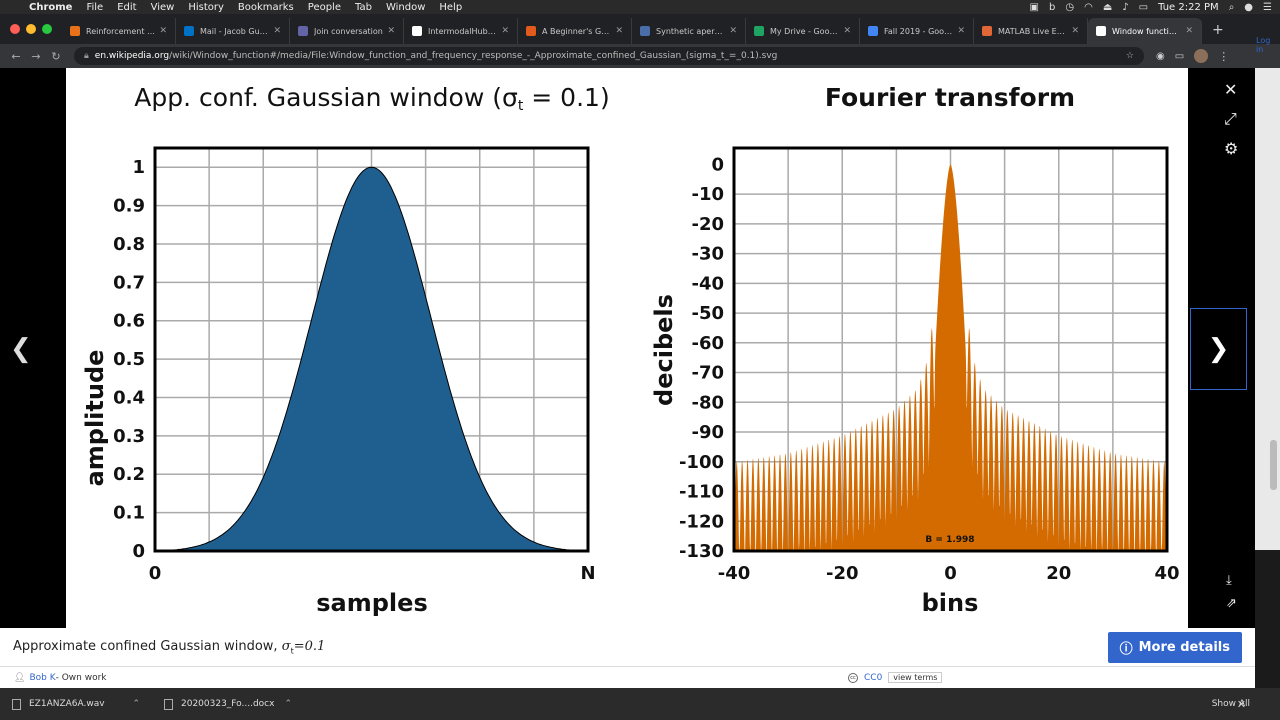 The image size is (1280, 720). Describe the element at coordinates (1192, 56) in the screenshot. I see `toolbar-extensions: ◉ ▭ ⋮` at that location.